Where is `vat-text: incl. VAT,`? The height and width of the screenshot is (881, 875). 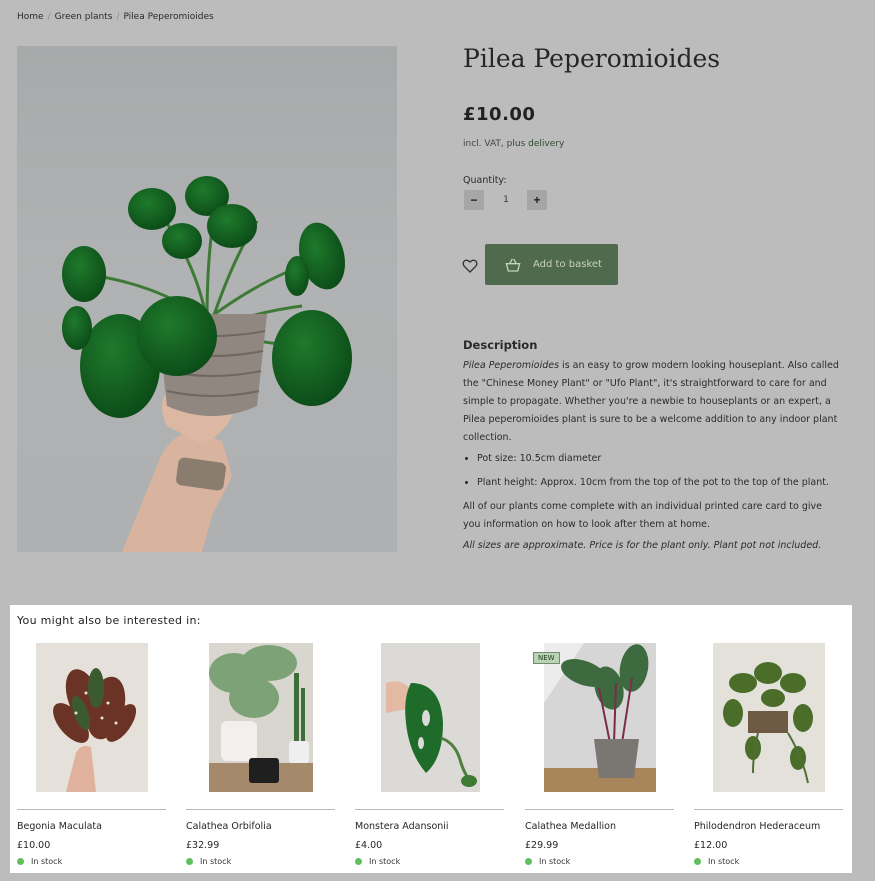 vat-text: incl. VAT, is located at coordinates (483, 144).